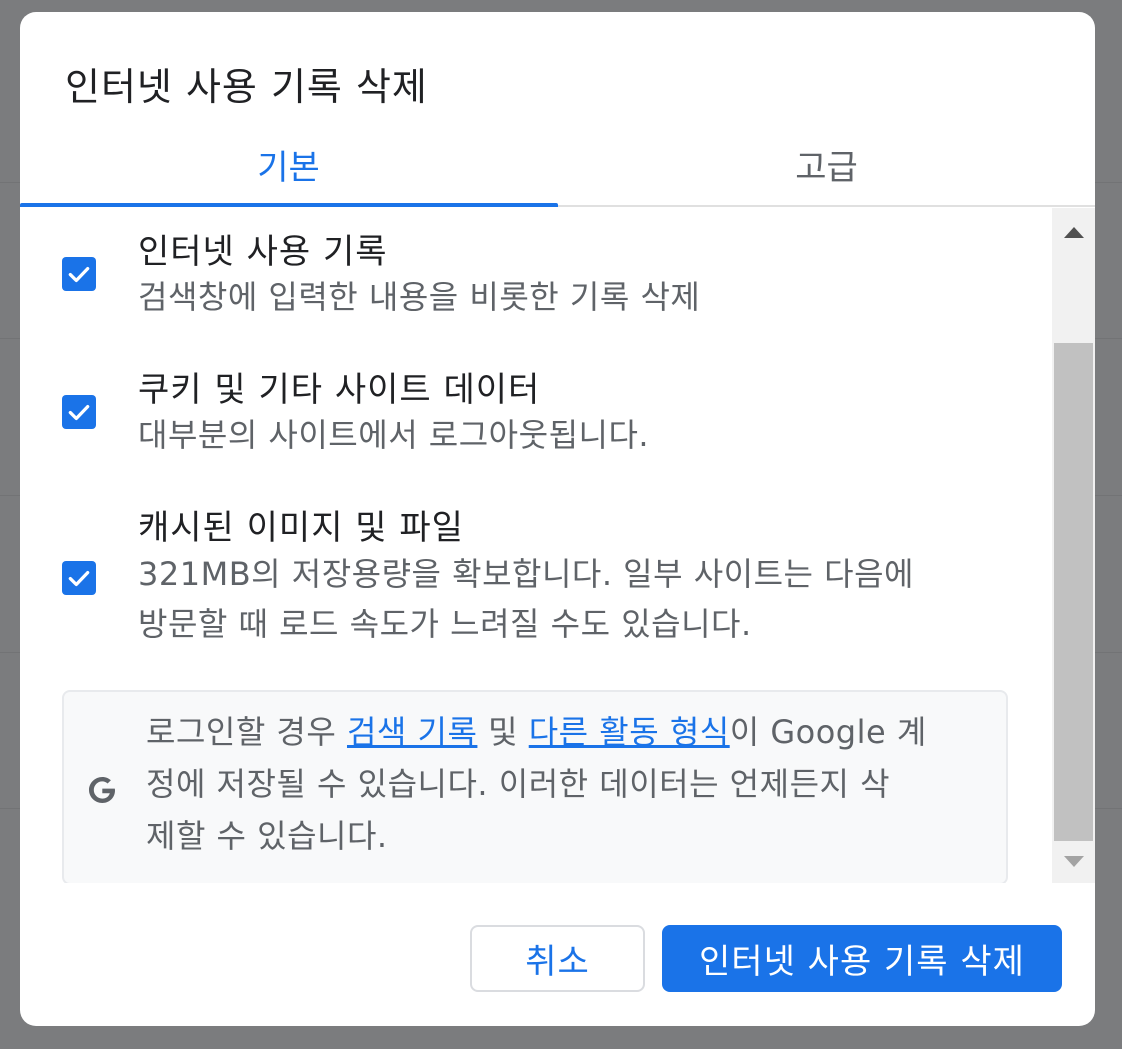 This screenshot has height=1049, width=1122. What do you see at coordinates (445, 624) in the screenshot?
I see `option-description: 방문할 때 로드 속도가 느려질 수도 있습니다.` at bounding box center [445, 624].